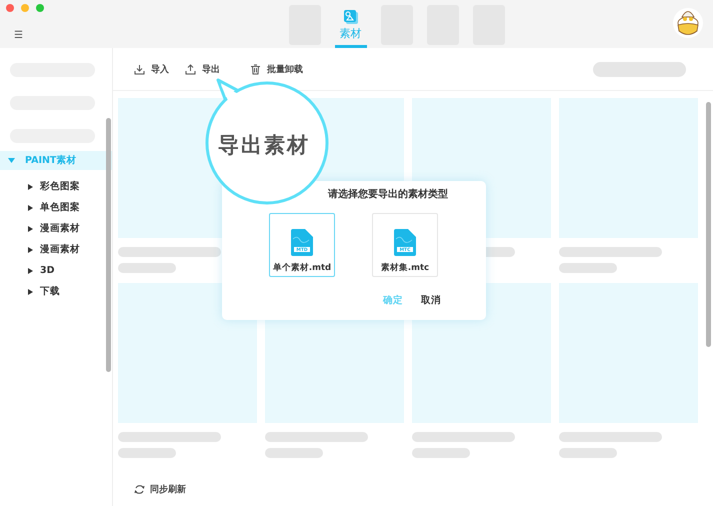  I want to click on tree-item: 单色图案, so click(56, 207).